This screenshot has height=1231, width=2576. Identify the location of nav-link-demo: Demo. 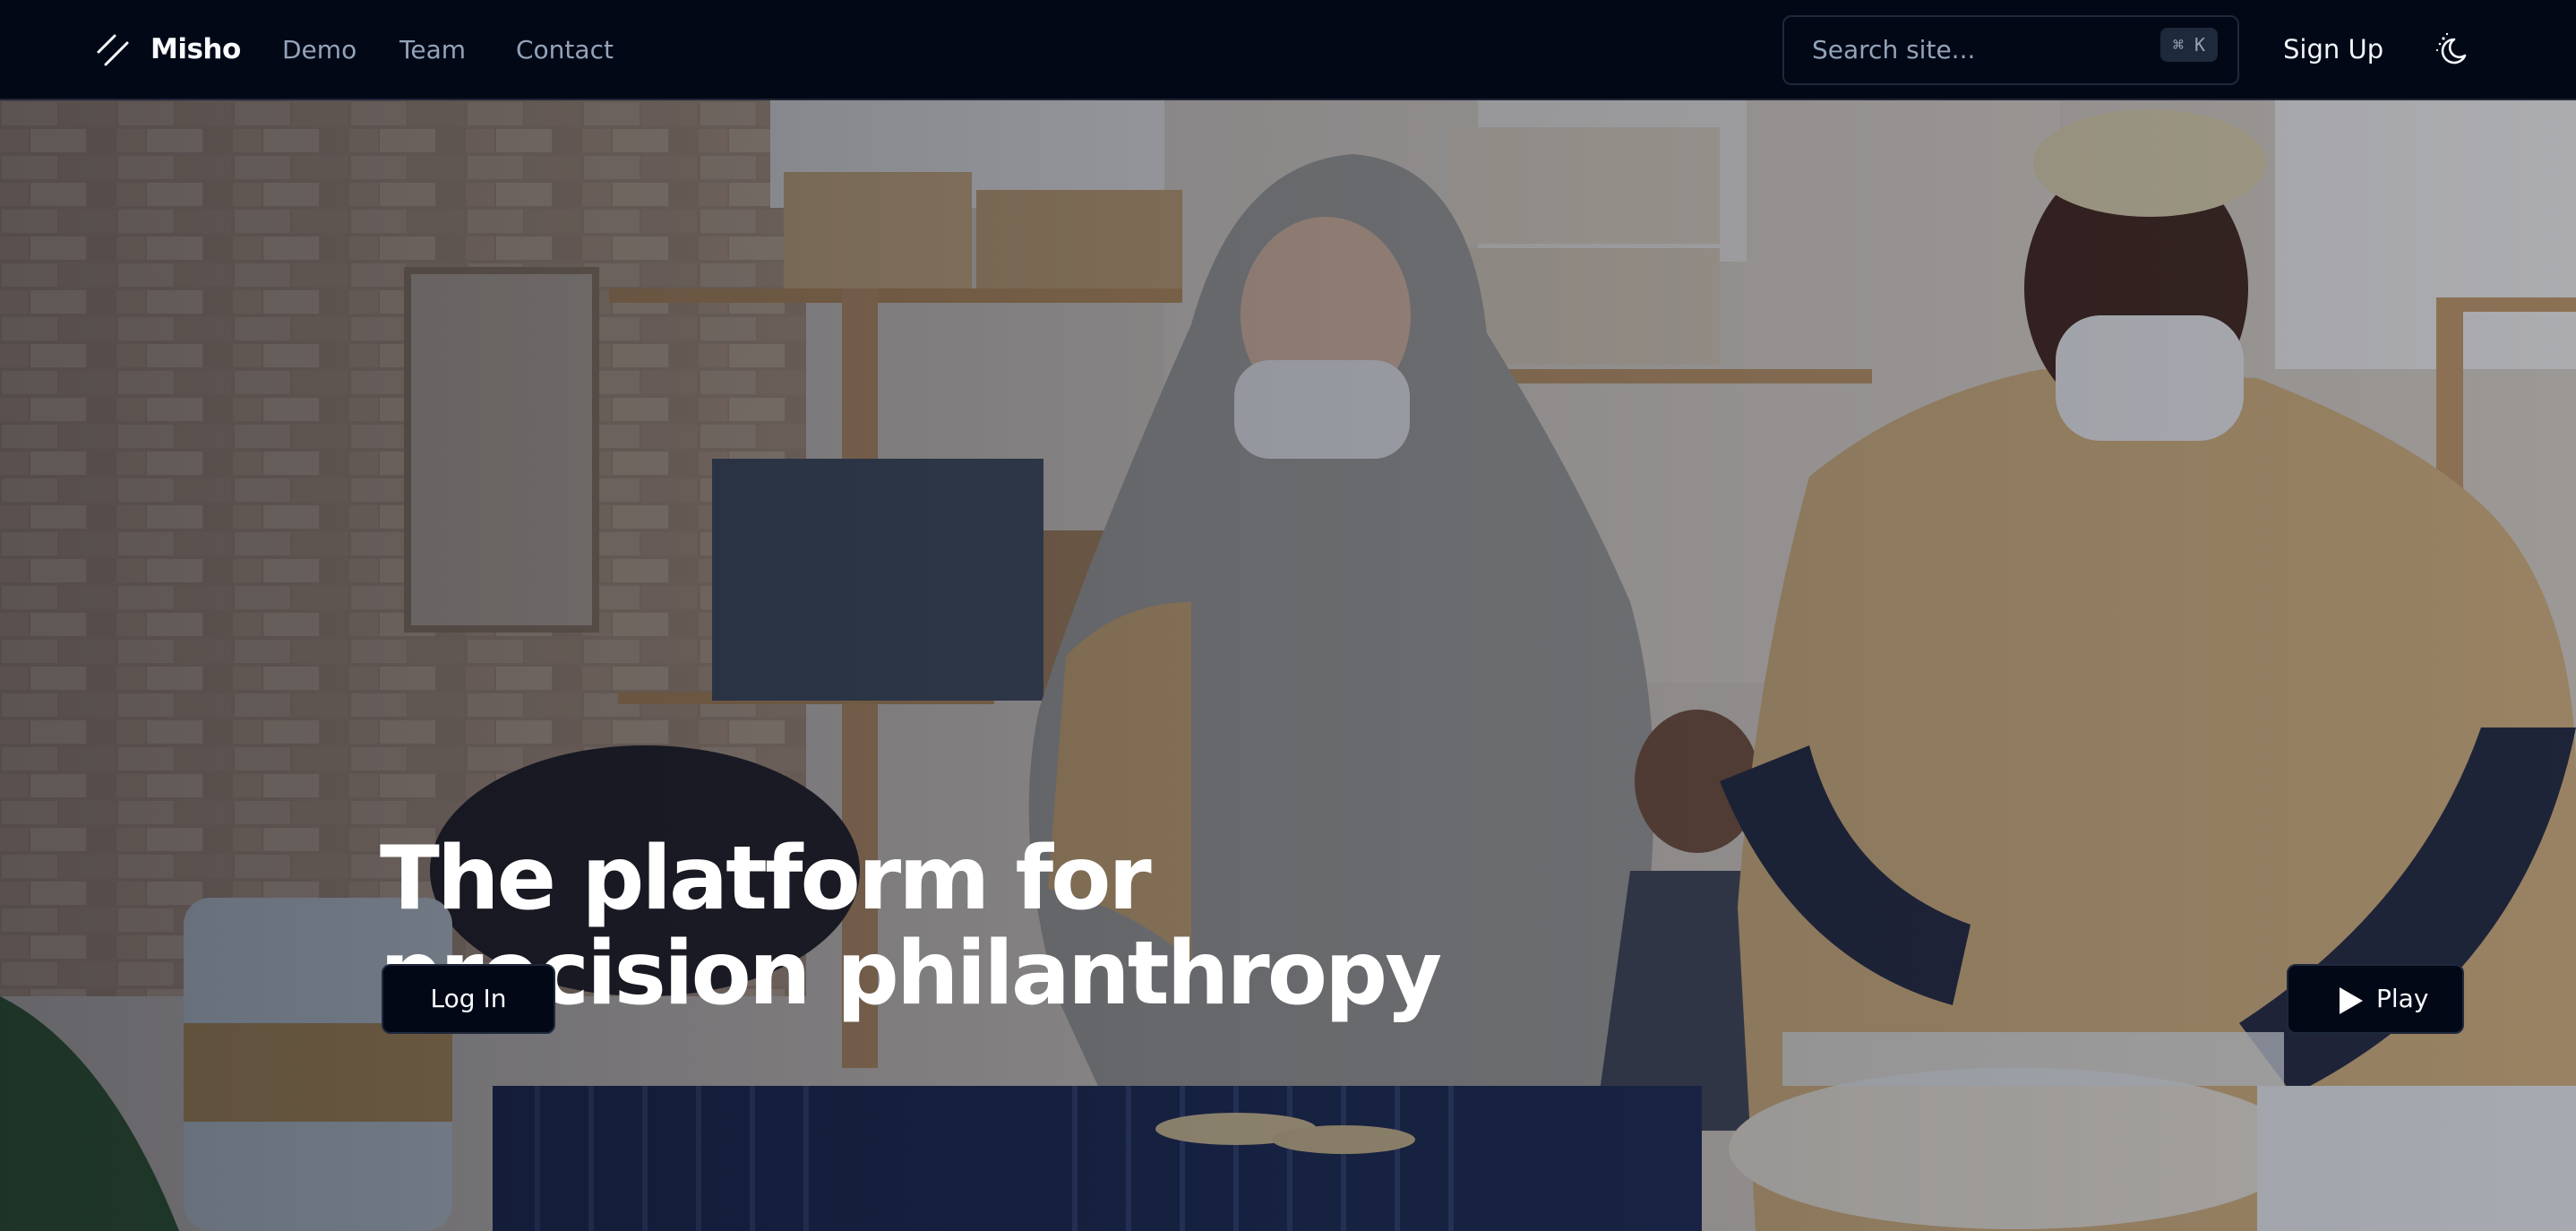
(319, 50).